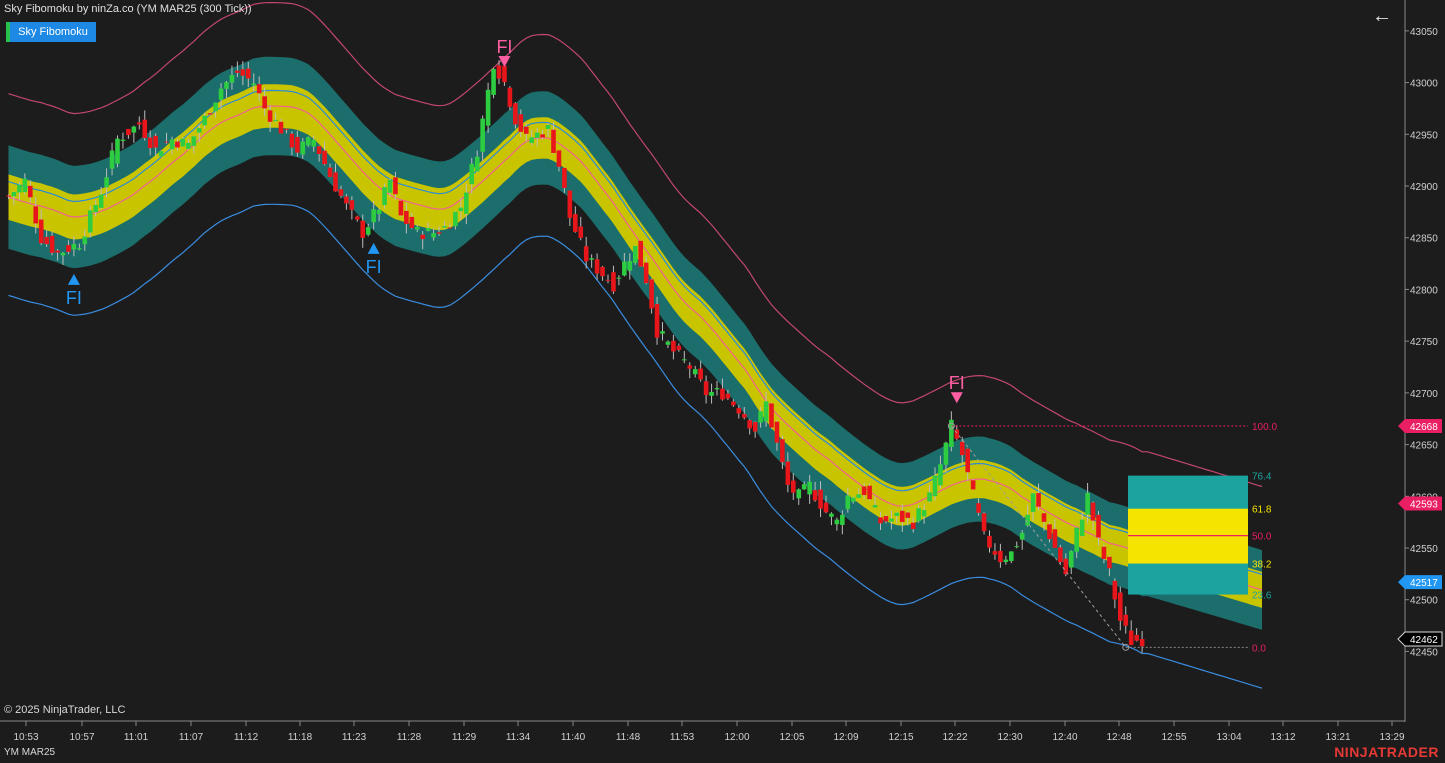  What do you see at coordinates (1337, 737) in the screenshot?
I see `x-tick-label: 13:21` at bounding box center [1337, 737].